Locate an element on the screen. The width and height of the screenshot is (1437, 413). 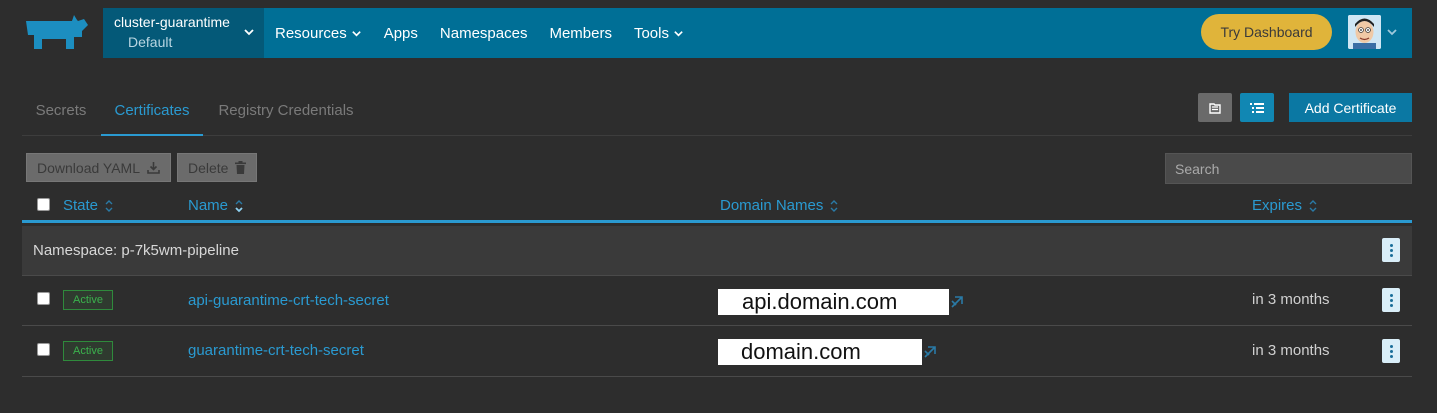
nav-namespaces-label: Namespaces is located at coordinates (483, 33).